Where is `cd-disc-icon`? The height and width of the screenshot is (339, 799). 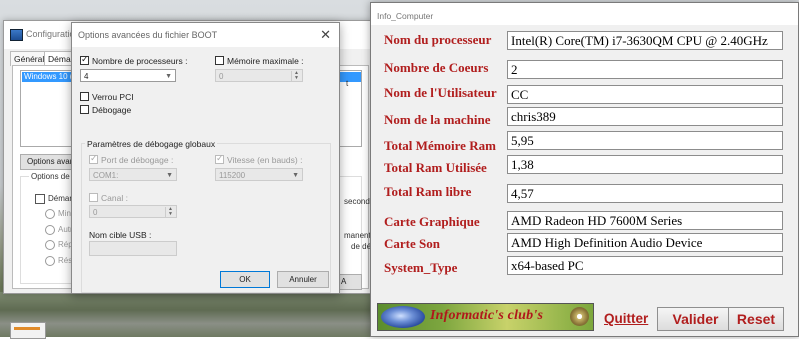 cd-disc-icon is located at coordinates (579, 316).